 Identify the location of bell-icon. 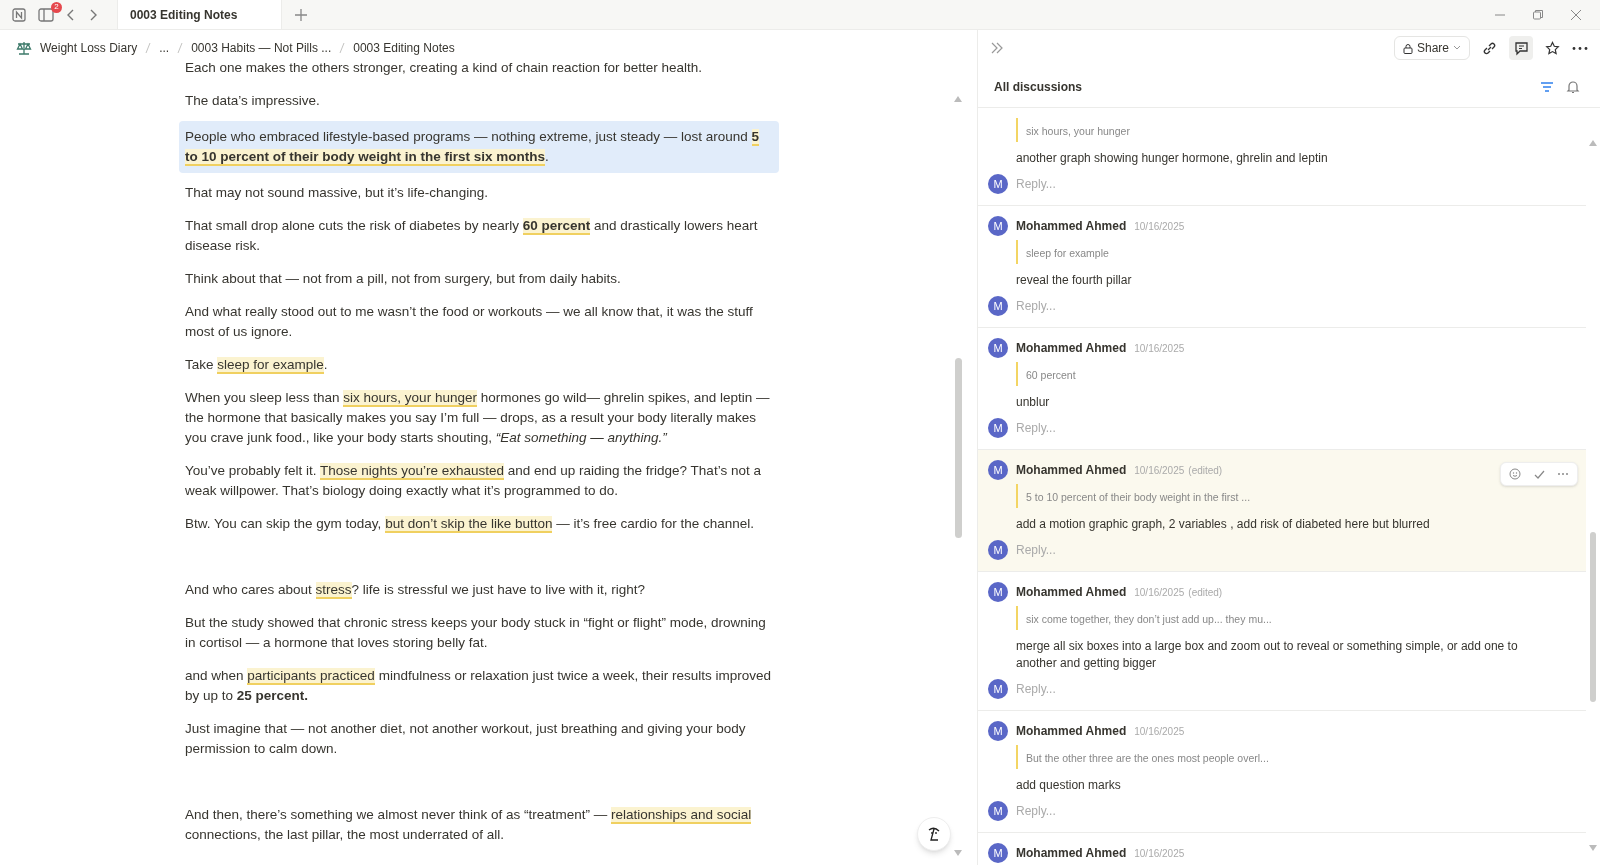
(1573, 86).